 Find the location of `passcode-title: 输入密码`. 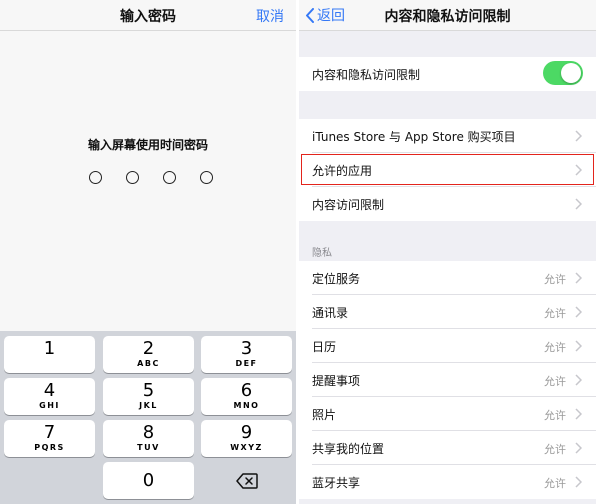

passcode-title: 输入密码 is located at coordinates (148, 17).